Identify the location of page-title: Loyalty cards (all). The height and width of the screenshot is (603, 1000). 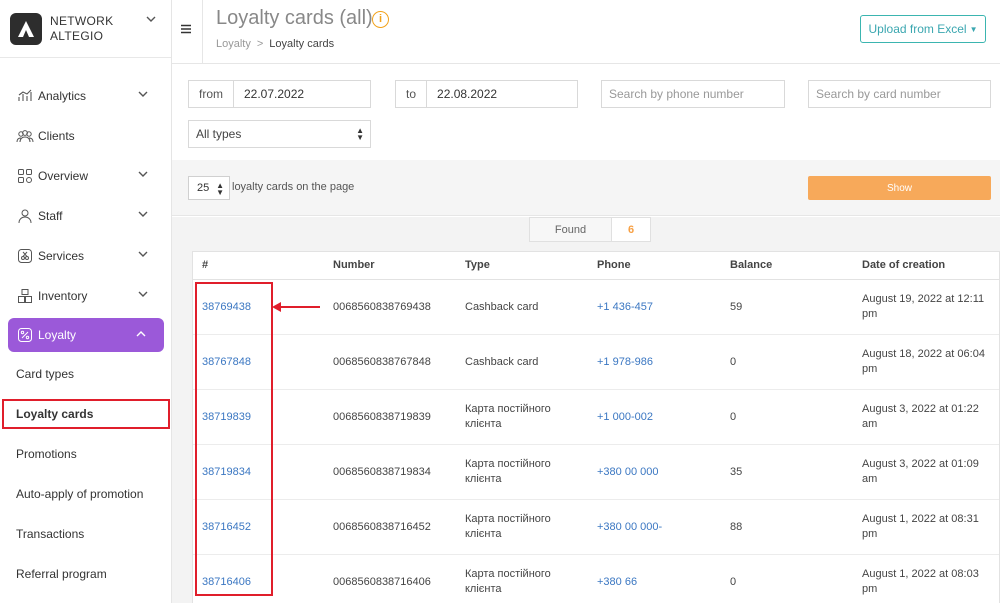
(294, 18).